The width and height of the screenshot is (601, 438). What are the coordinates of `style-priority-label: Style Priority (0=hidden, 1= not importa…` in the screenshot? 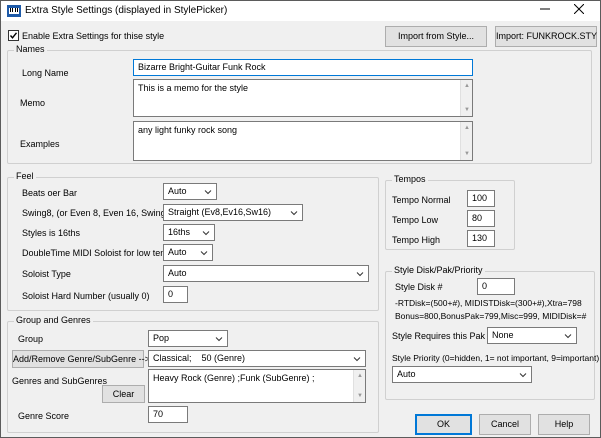 It's located at (496, 358).